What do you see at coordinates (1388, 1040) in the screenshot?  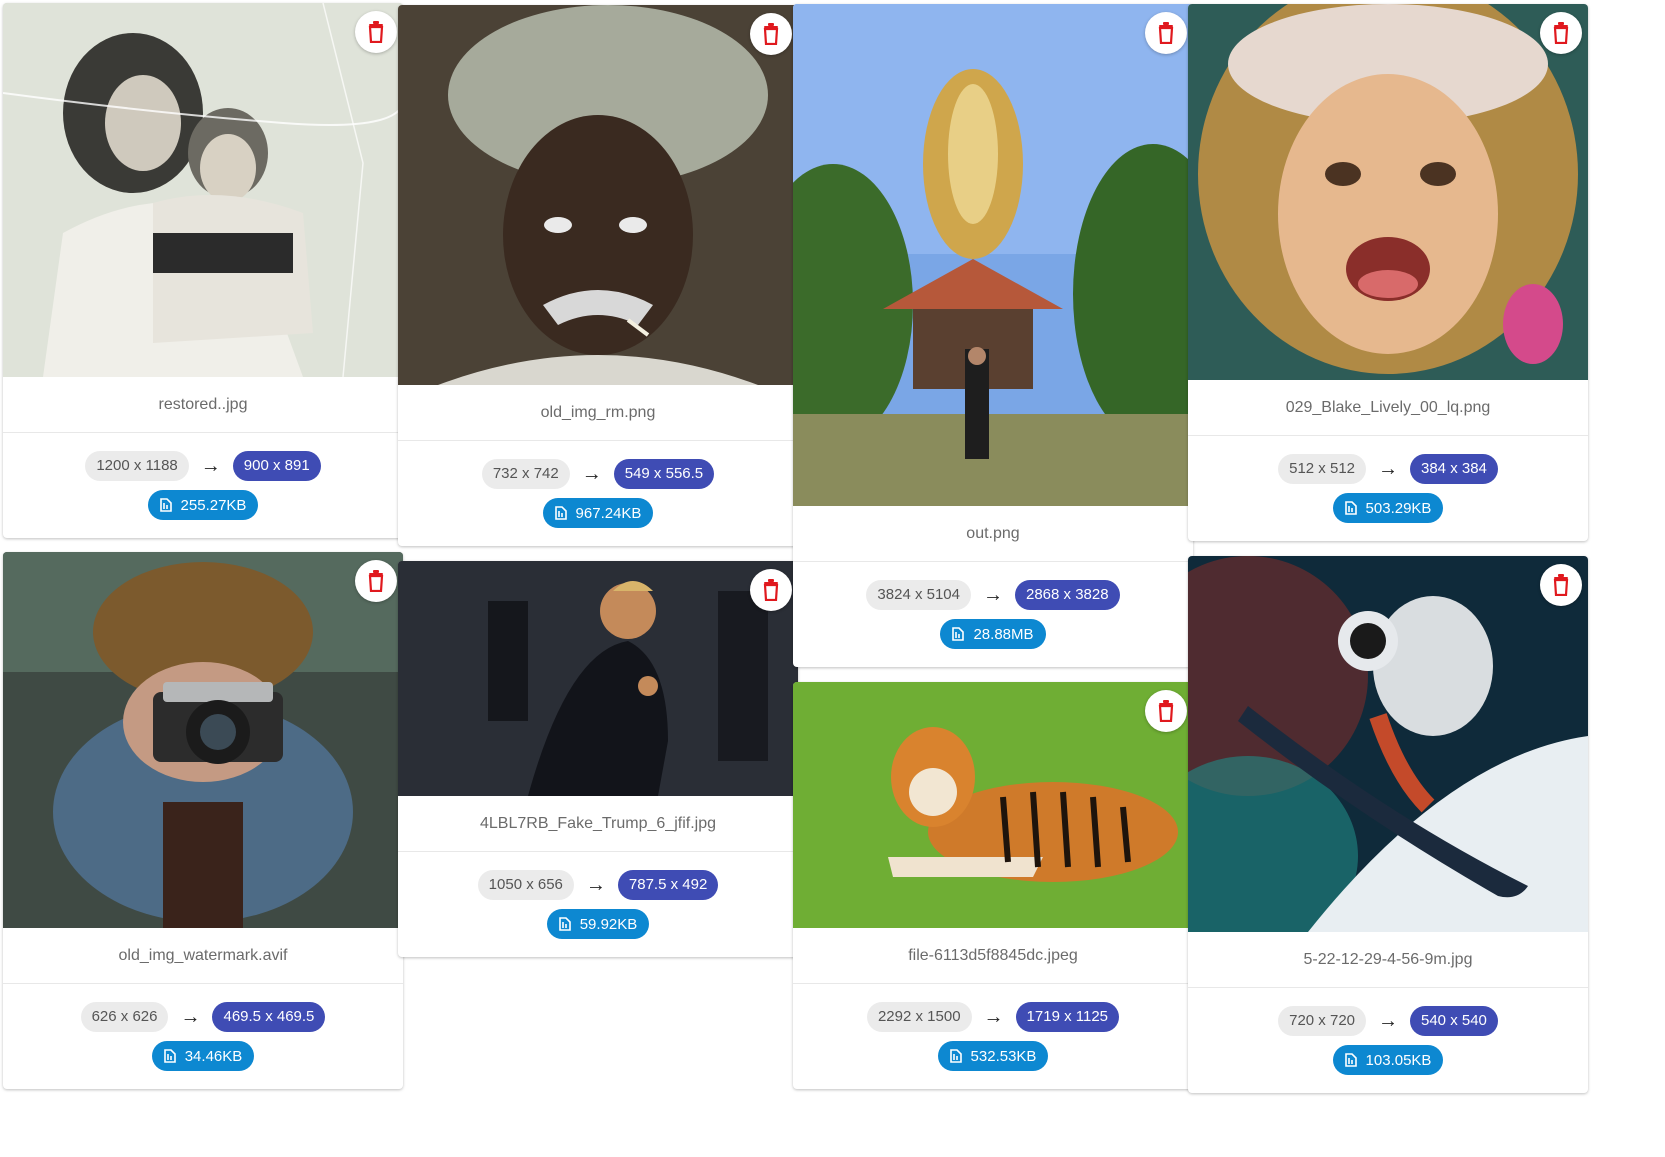 I see `image-meta: 720 x 720 → 540 x 540 103.05KB` at bounding box center [1388, 1040].